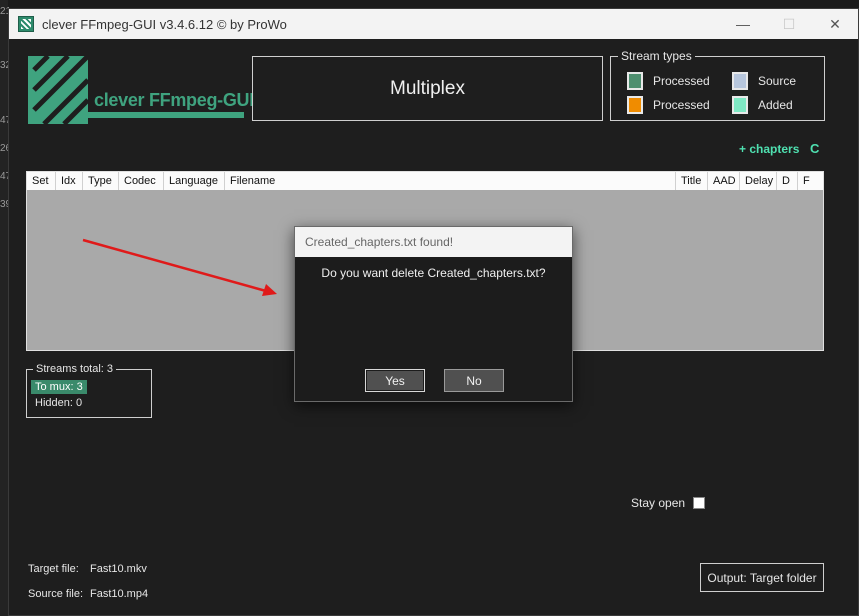  What do you see at coordinates (758, 181) in the screenshot?
I see `column-header-delay: Delay` at bounding box center [758, 181].